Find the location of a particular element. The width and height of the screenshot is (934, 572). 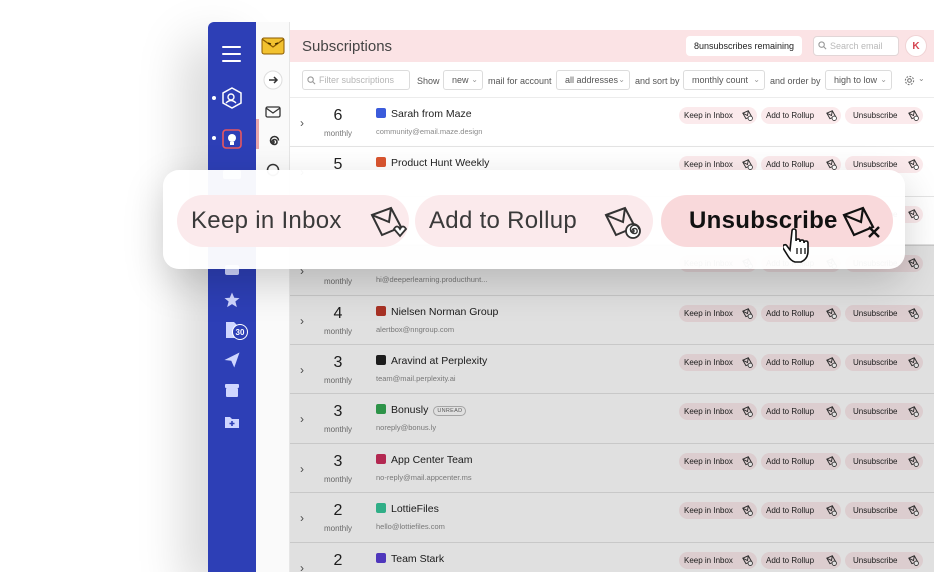

order-select: high to low ⌄ is located at coordinates (858, 80).